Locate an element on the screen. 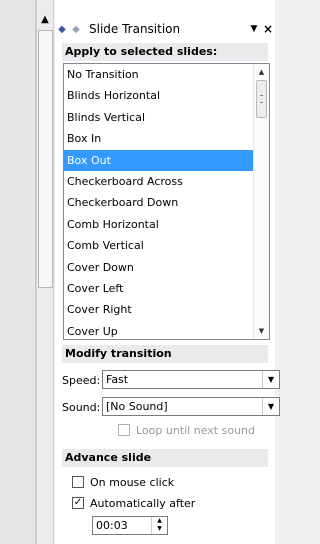 The width and height of the screenshot is (320, 544). sound-row: Sound: [No Sound] ▼ is located at coordinates (171, 407).